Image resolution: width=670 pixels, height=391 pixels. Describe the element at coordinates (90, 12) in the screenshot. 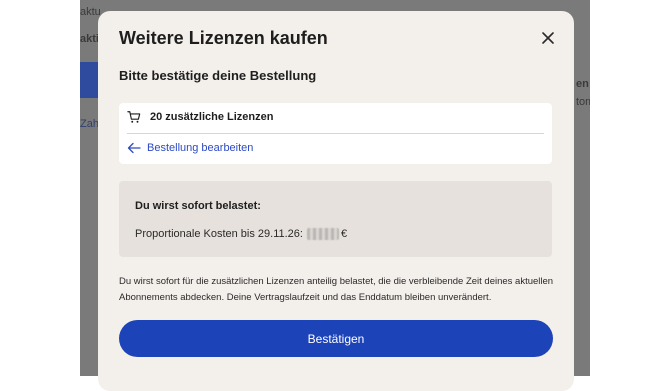

I see `background-text: aktu` at that location.